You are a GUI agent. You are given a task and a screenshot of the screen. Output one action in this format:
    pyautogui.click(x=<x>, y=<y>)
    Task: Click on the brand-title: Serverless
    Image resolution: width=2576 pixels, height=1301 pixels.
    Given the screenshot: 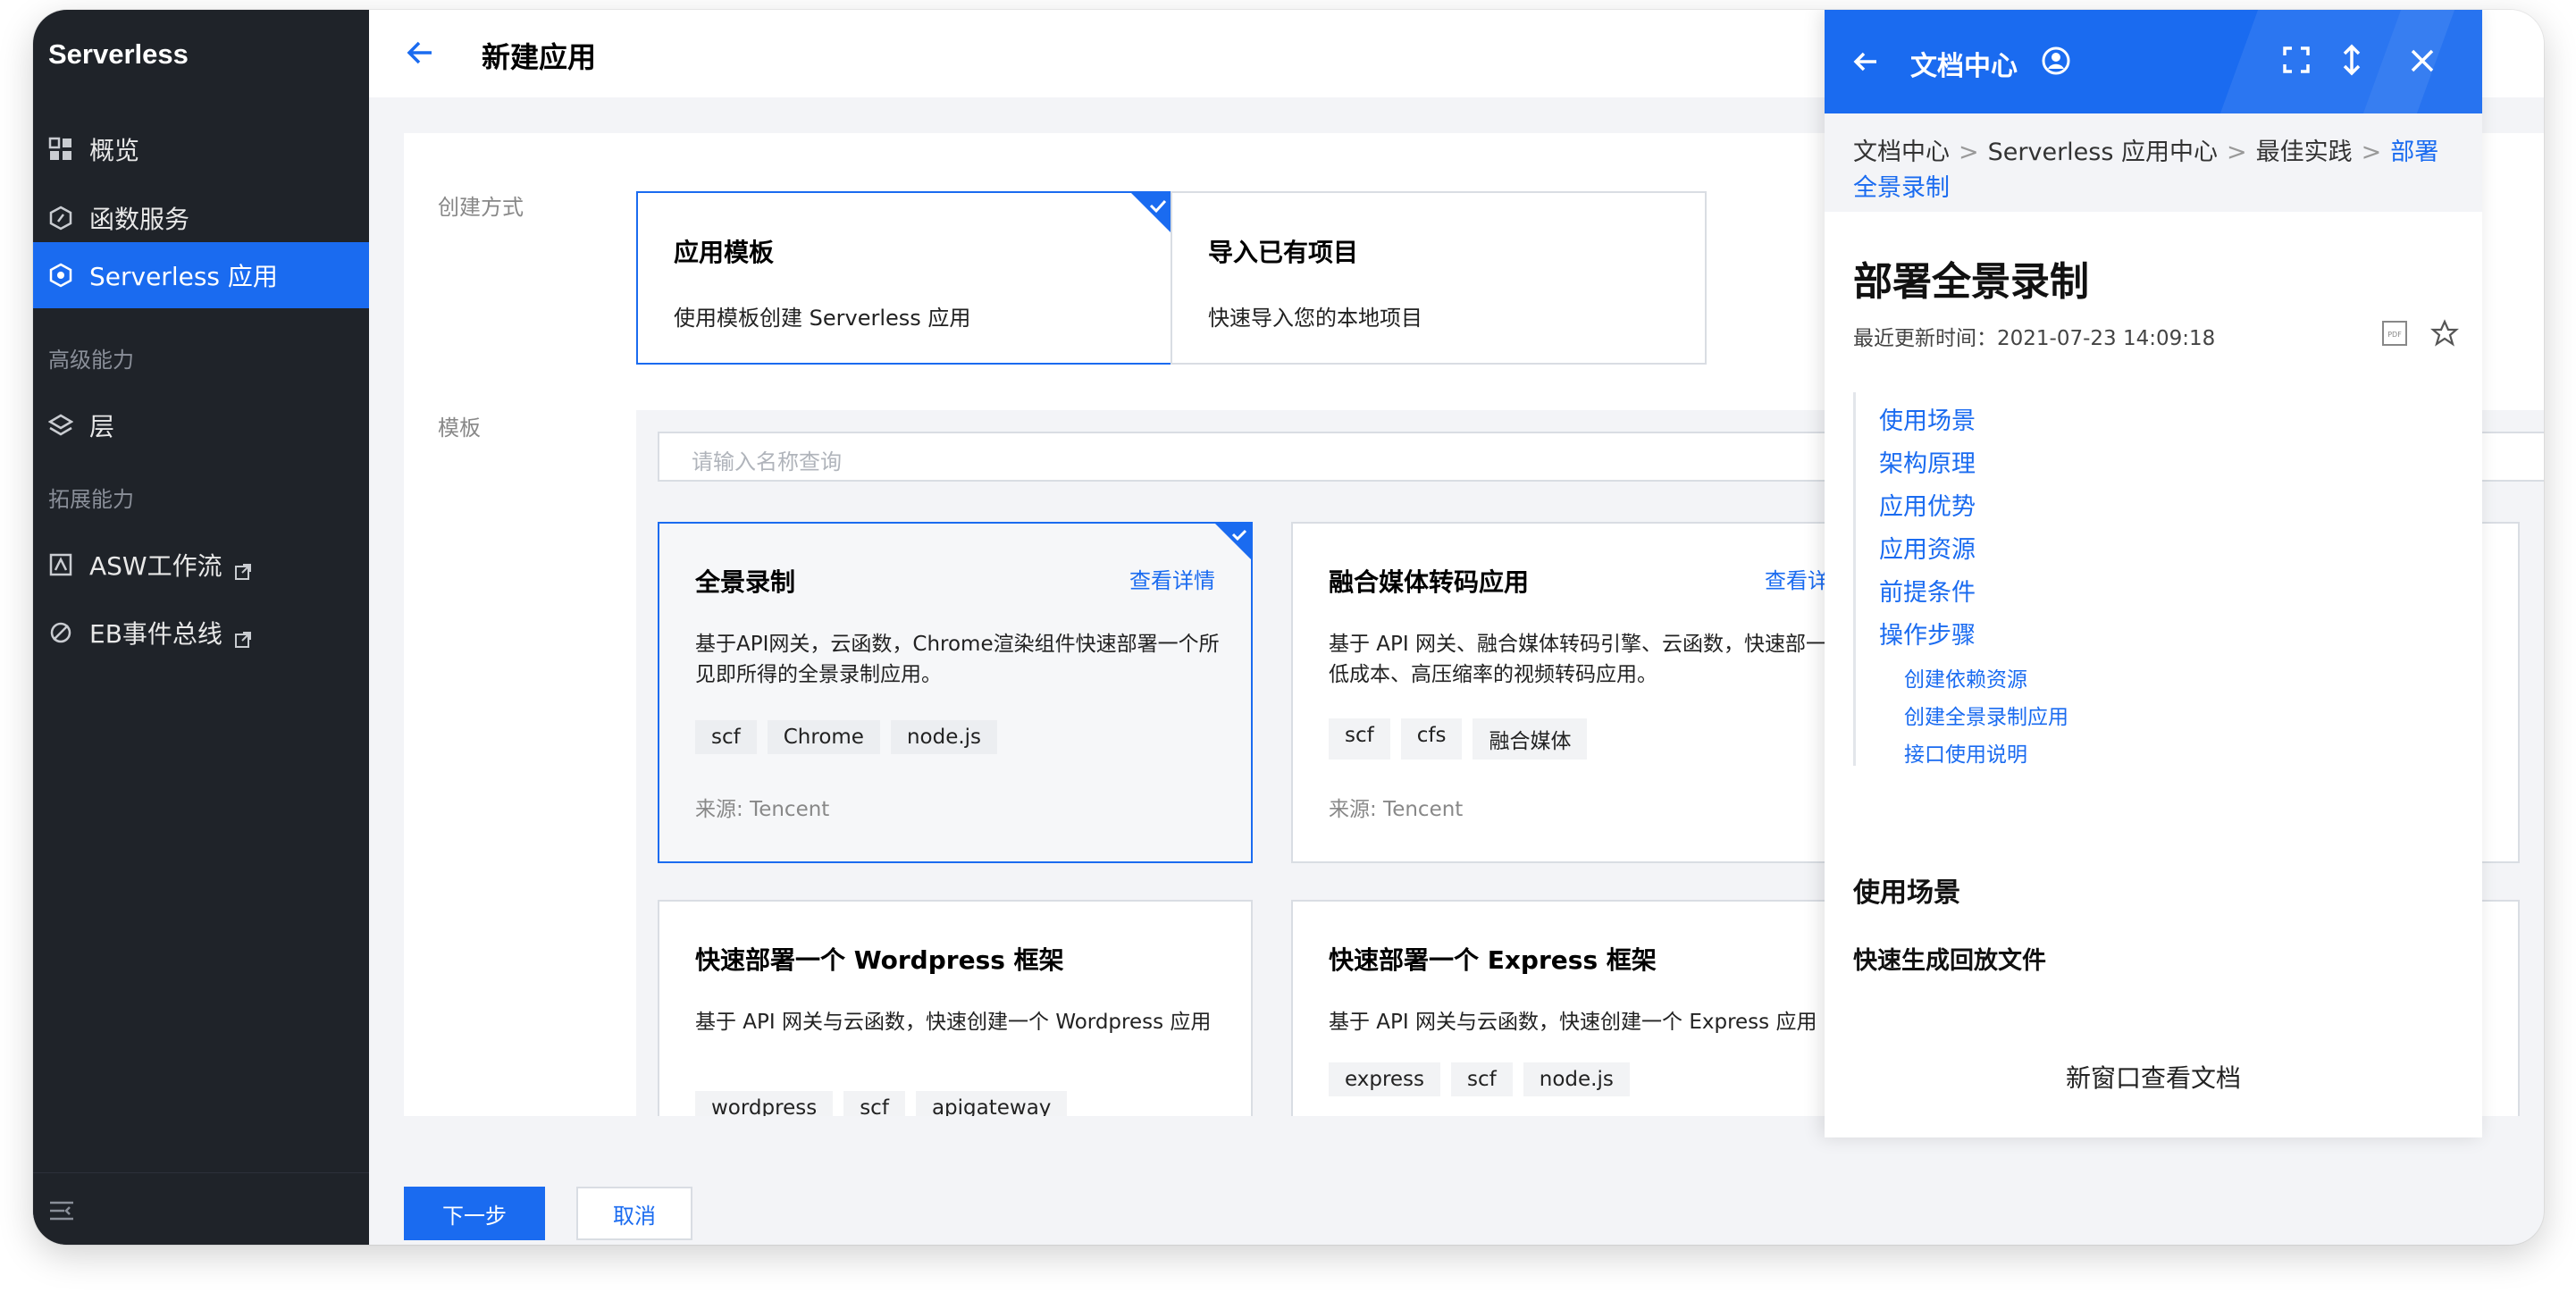 What is the action you would take?
    pyautogui.click(x=119, y=54)
    